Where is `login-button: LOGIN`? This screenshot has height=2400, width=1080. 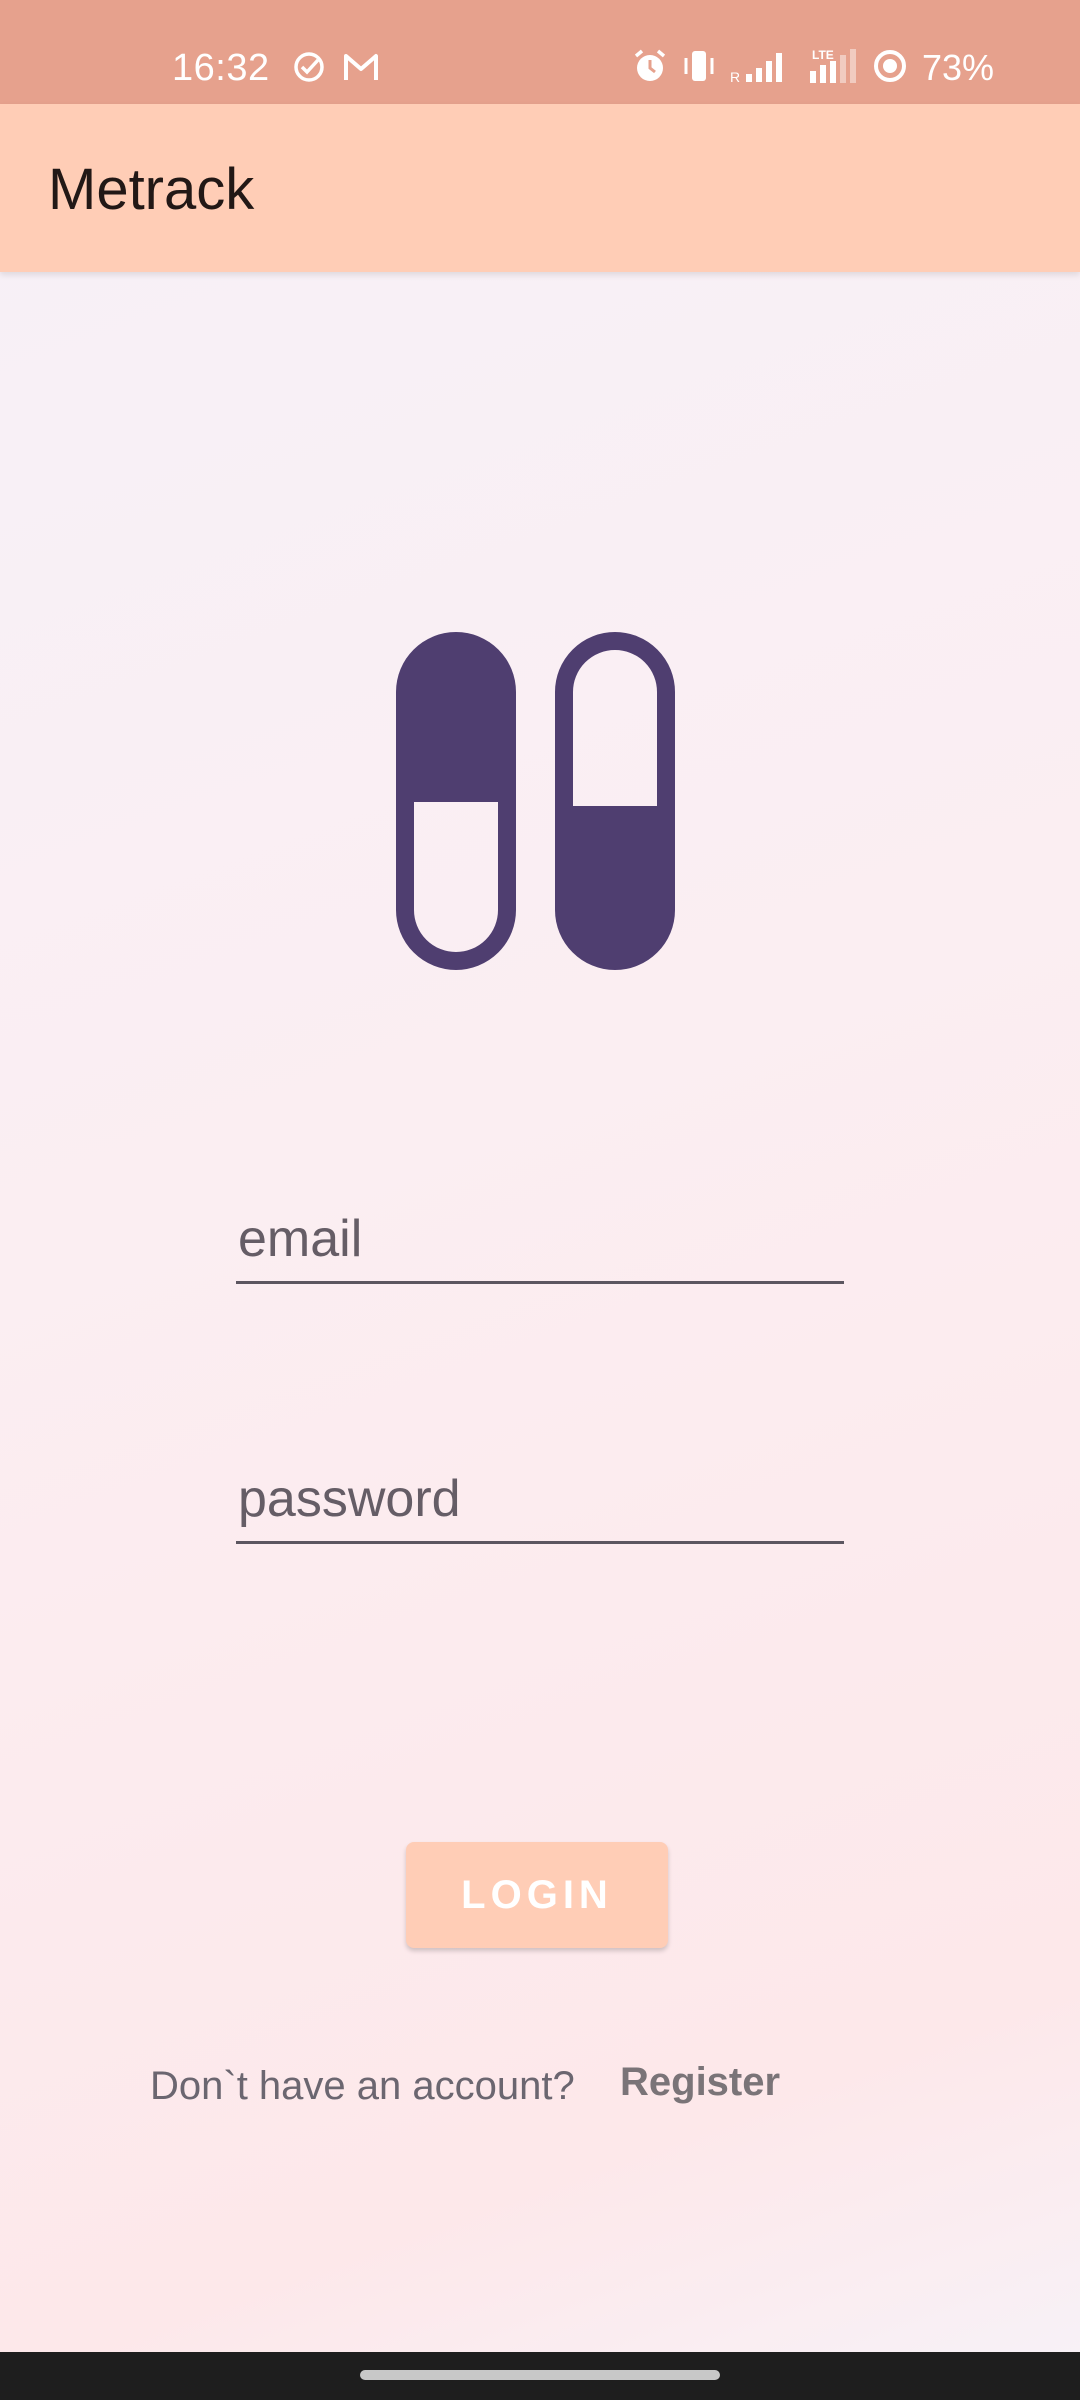 login-button: LOGIN is located at coordinates (537, 1895).